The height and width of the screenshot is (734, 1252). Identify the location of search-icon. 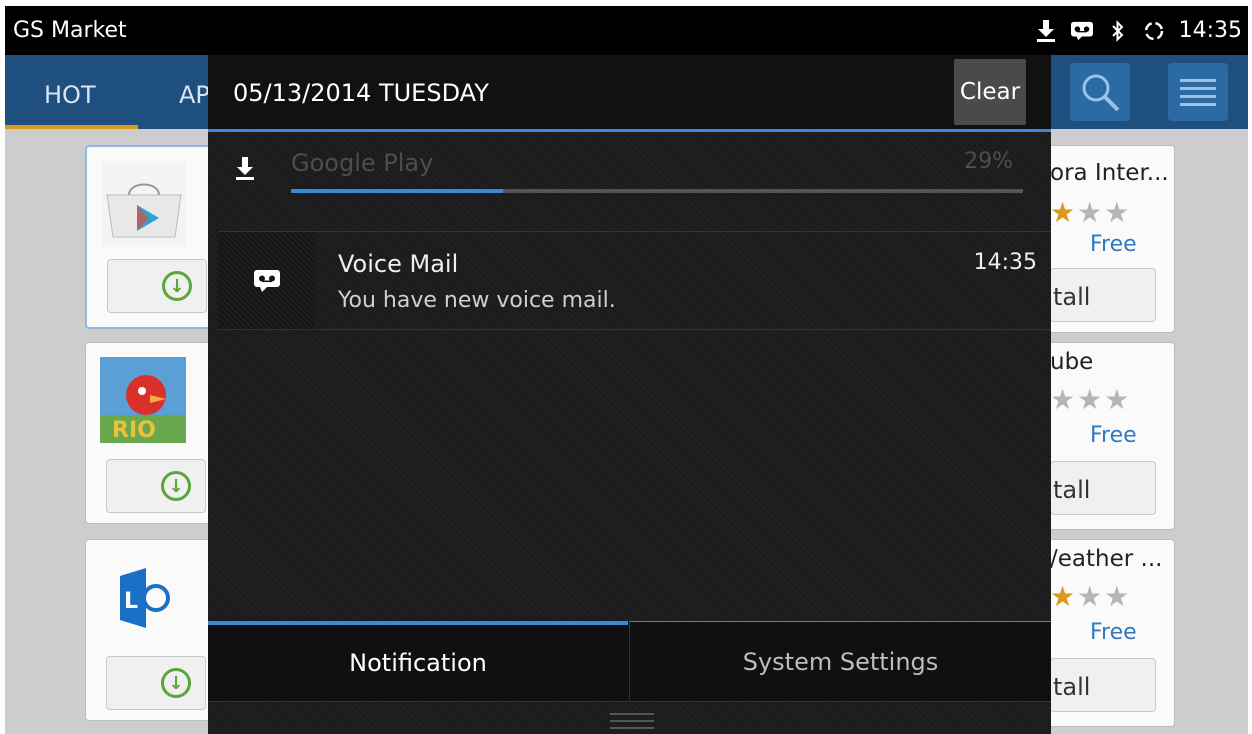
(1101, 93).